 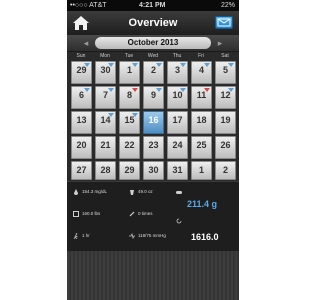 I want to click on day-cell: 27, so click(x=81, y=170).